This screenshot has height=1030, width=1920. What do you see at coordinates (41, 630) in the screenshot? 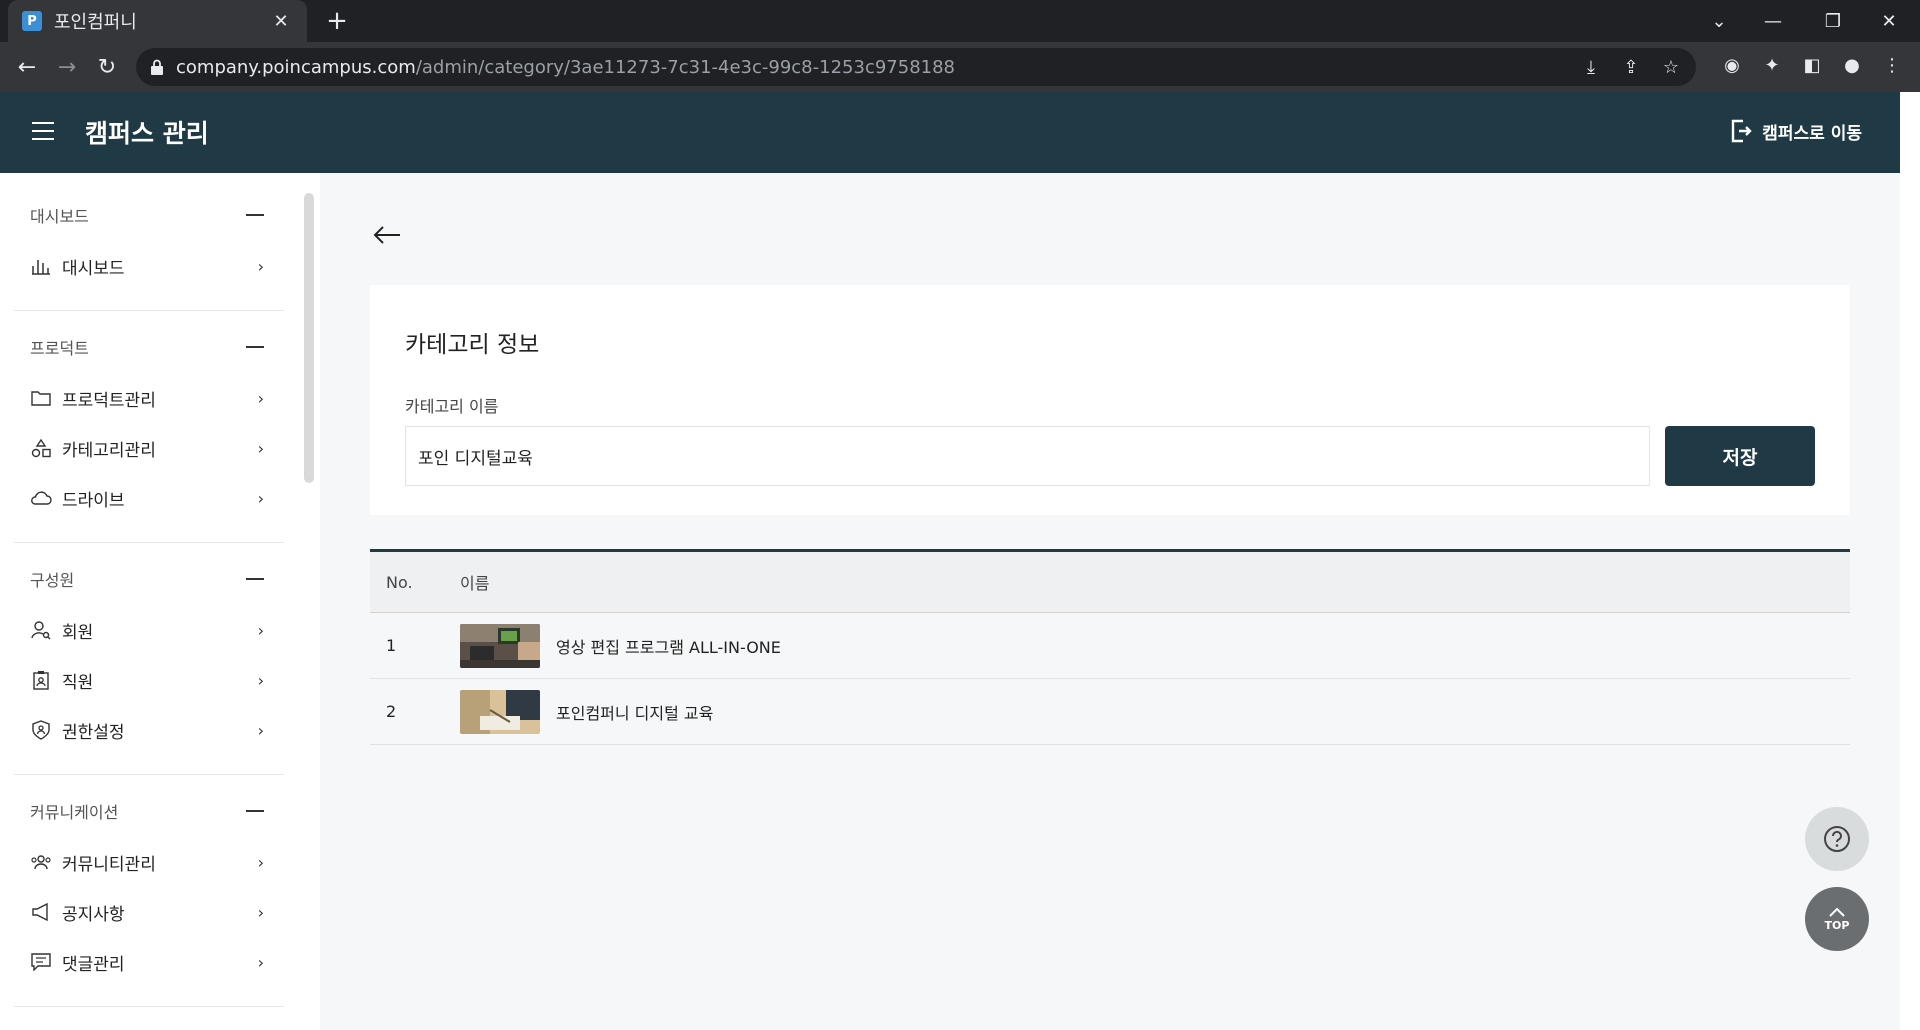
I see `user-search-icon` at bounding box center [41, 630].